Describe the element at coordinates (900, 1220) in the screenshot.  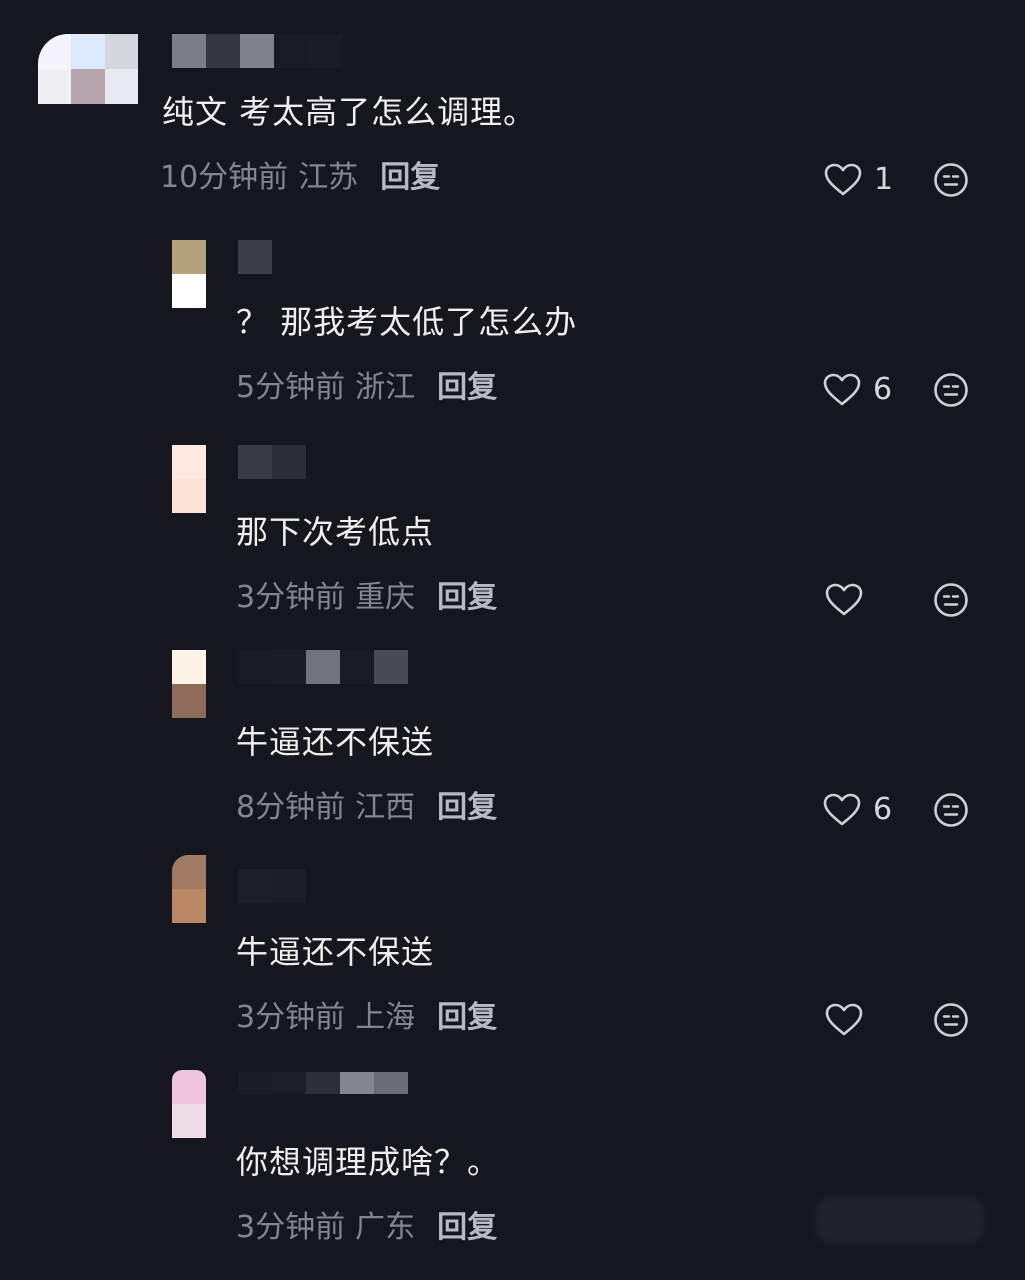
I see `blurred-watermark` at that location.